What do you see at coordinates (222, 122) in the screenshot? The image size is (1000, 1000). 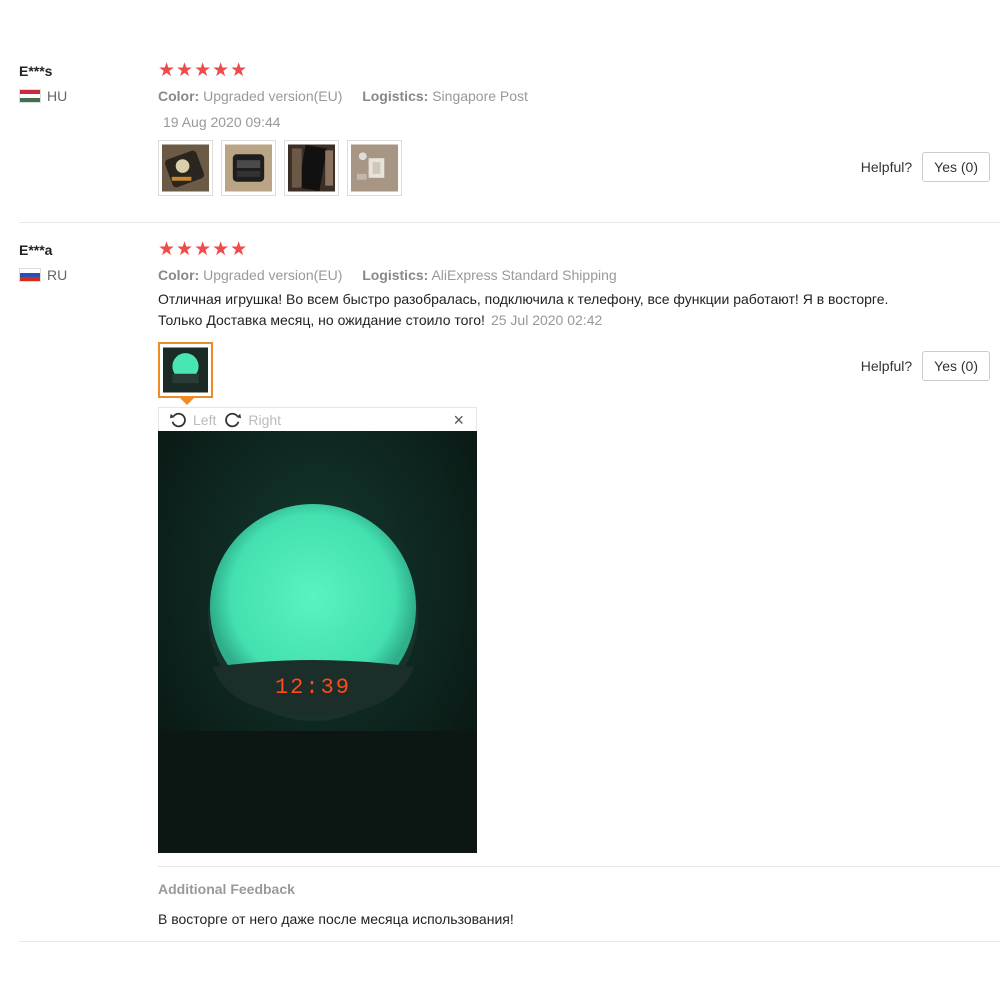 I see `review-date: 19 Aug 2020 09:44` at bounding box center [222, 122].